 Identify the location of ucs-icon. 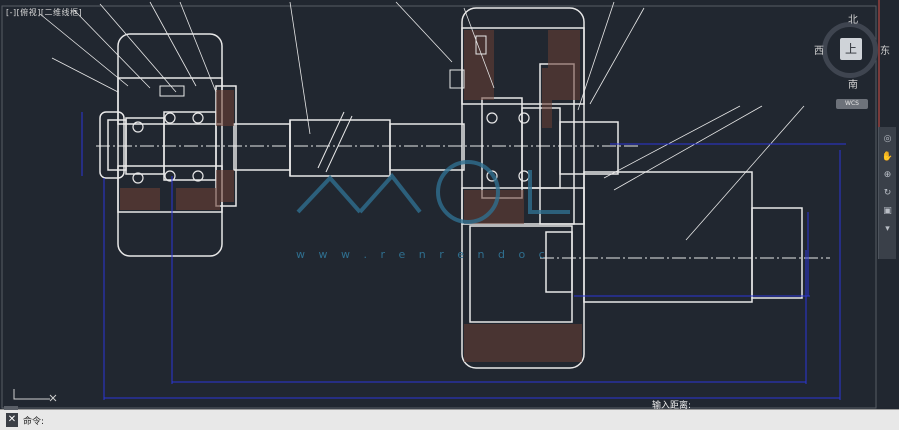
(35, 395).